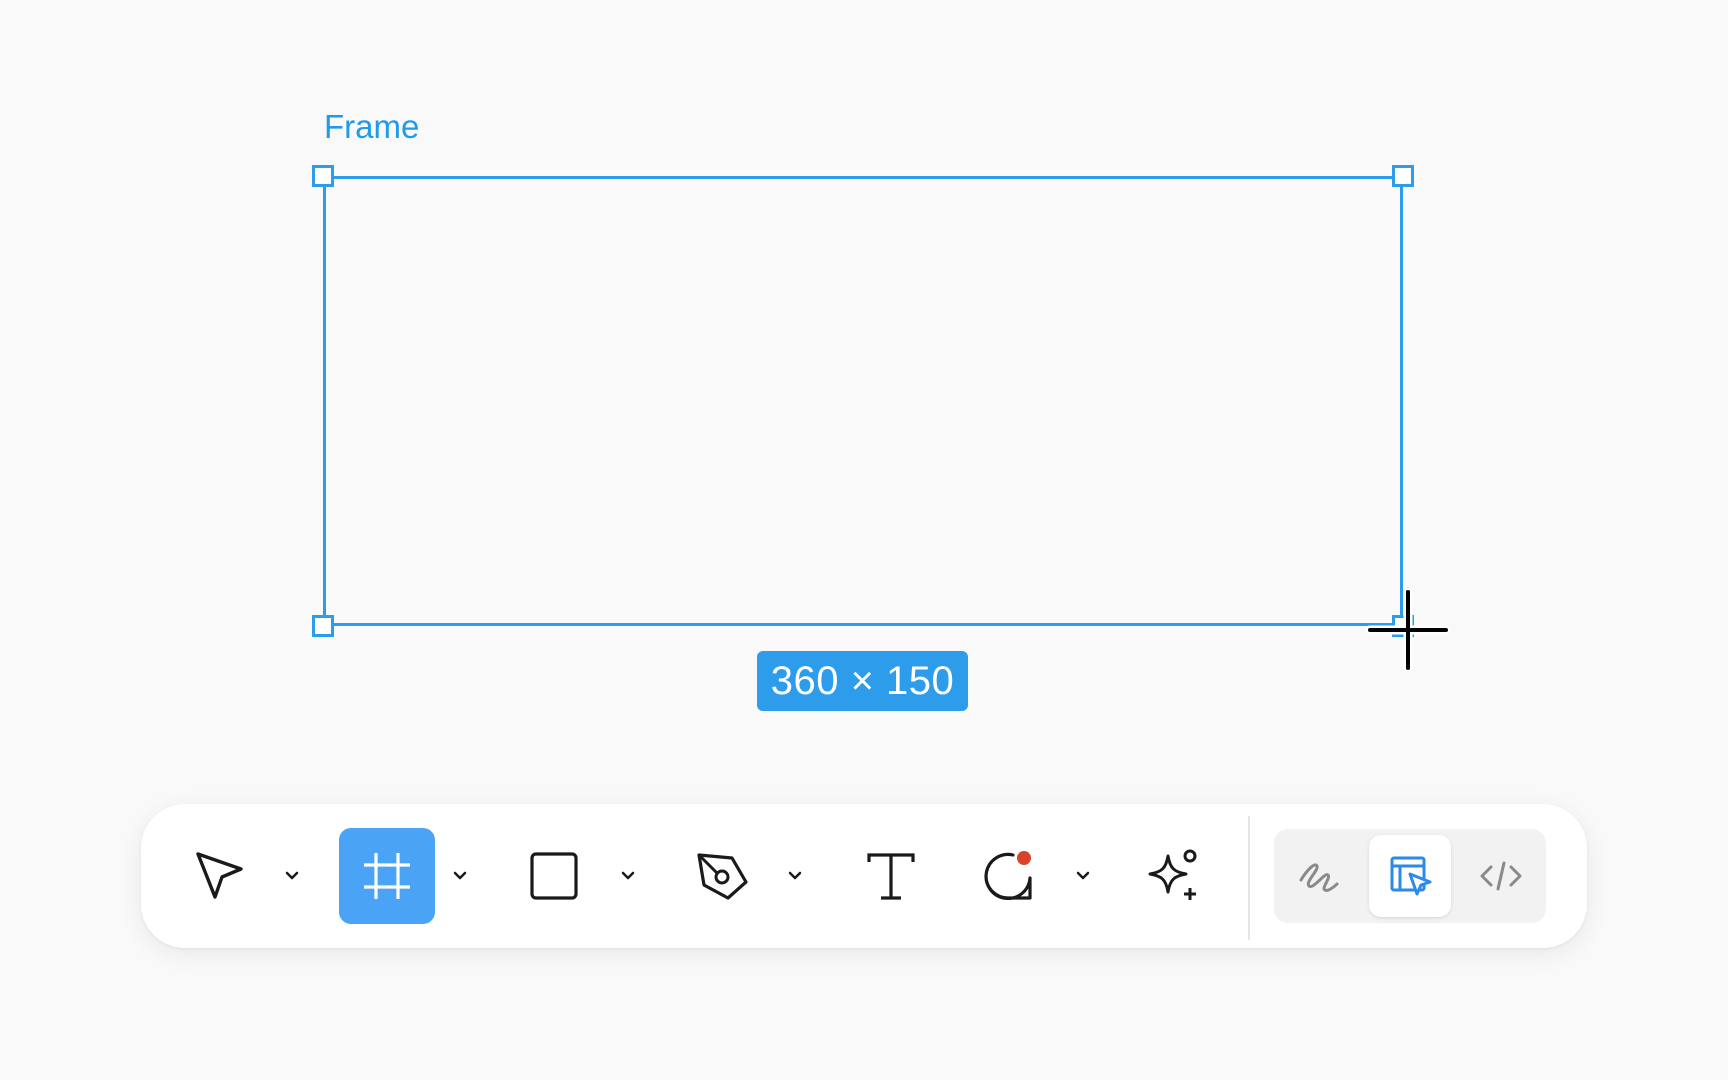  I want to click on code-brackets-icon, so click(1501, 876).